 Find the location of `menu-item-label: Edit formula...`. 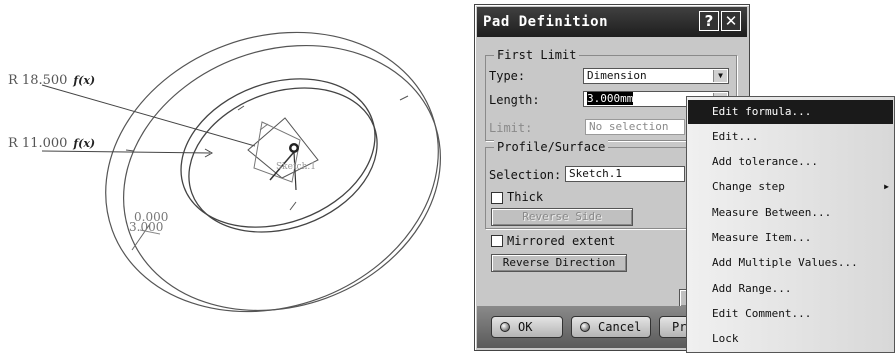

menu-item-label: Edit formula... is located at coordinates (762, 111).